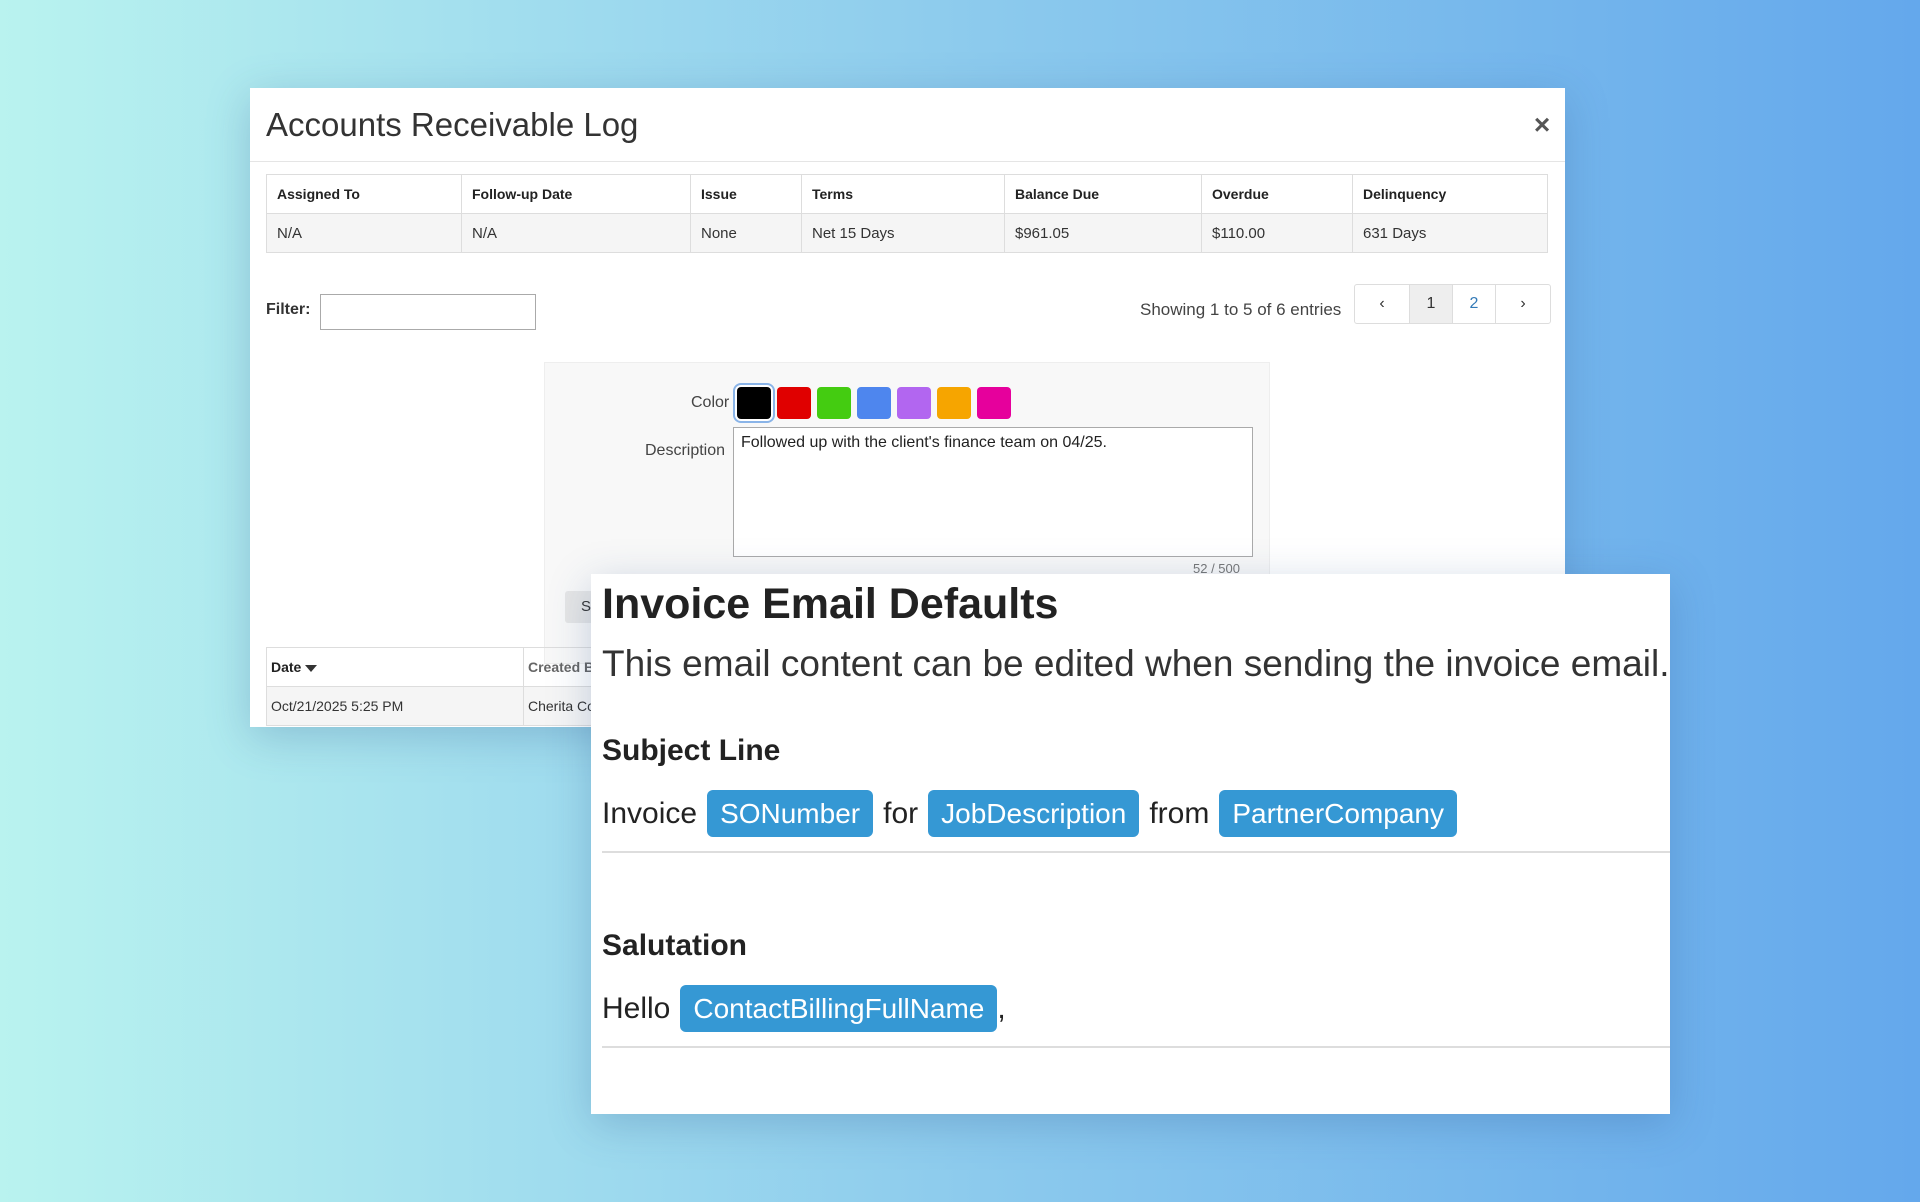 The image size is (1920, 1202). What do you see at coordinates (685, 450) in the screenshot?
I see `description-label: Description` at bounding box center [685, 450].